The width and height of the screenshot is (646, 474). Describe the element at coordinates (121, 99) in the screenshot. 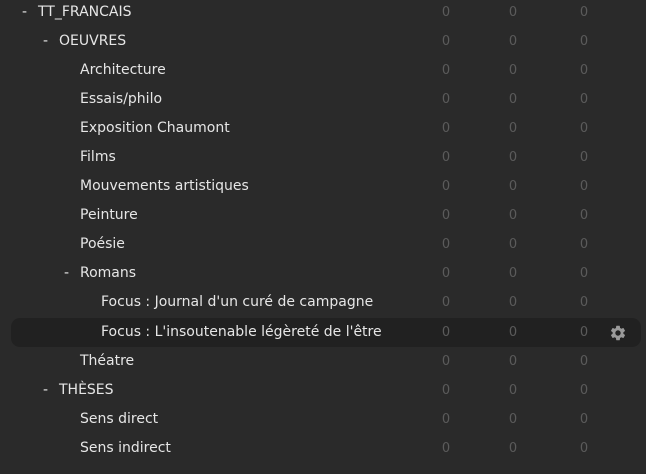

I see `tree-row-label: Essais/philo` at that location.